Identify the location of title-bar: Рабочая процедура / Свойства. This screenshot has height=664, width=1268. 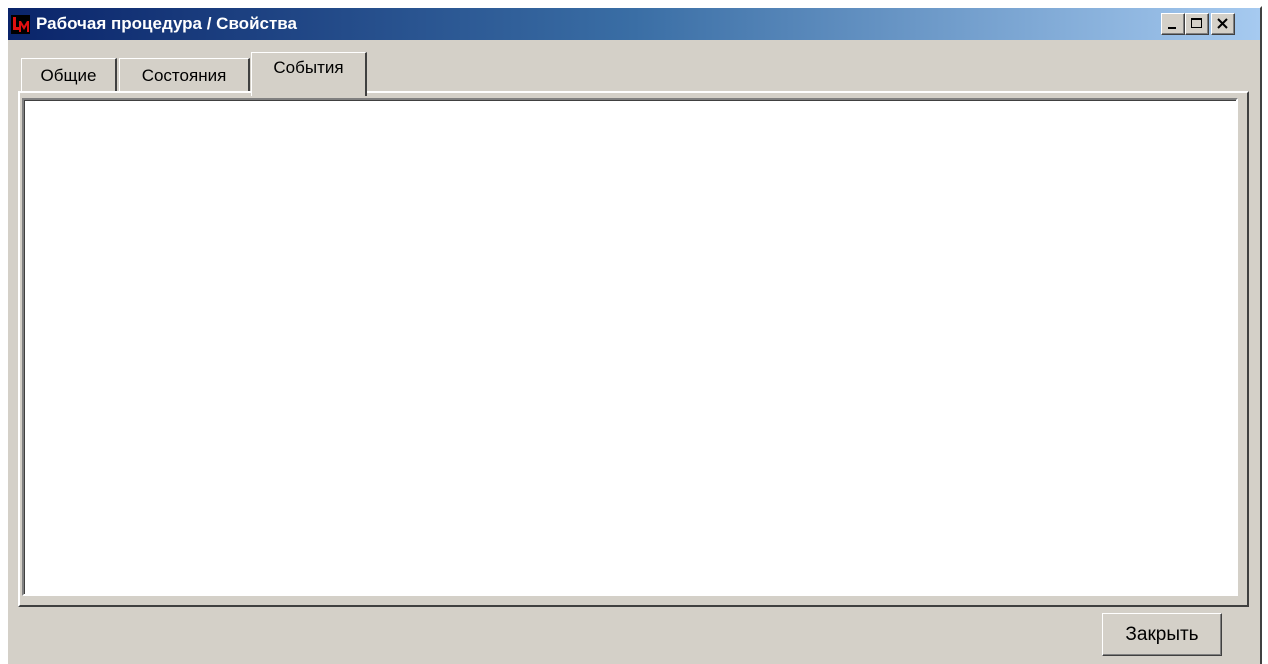
(634, 24).